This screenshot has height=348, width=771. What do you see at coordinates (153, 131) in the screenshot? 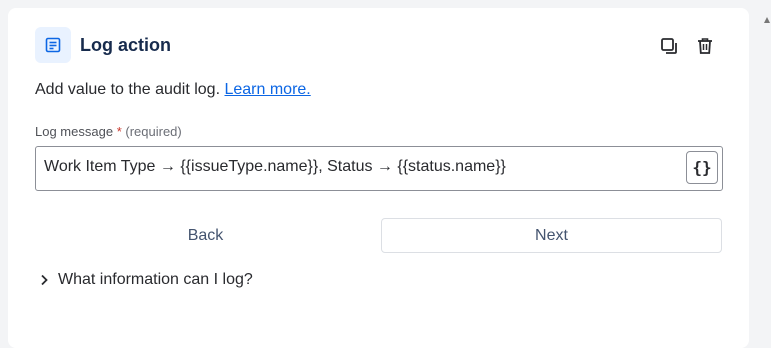
I see `required-text: (required)` at bounding box center [153, 131].